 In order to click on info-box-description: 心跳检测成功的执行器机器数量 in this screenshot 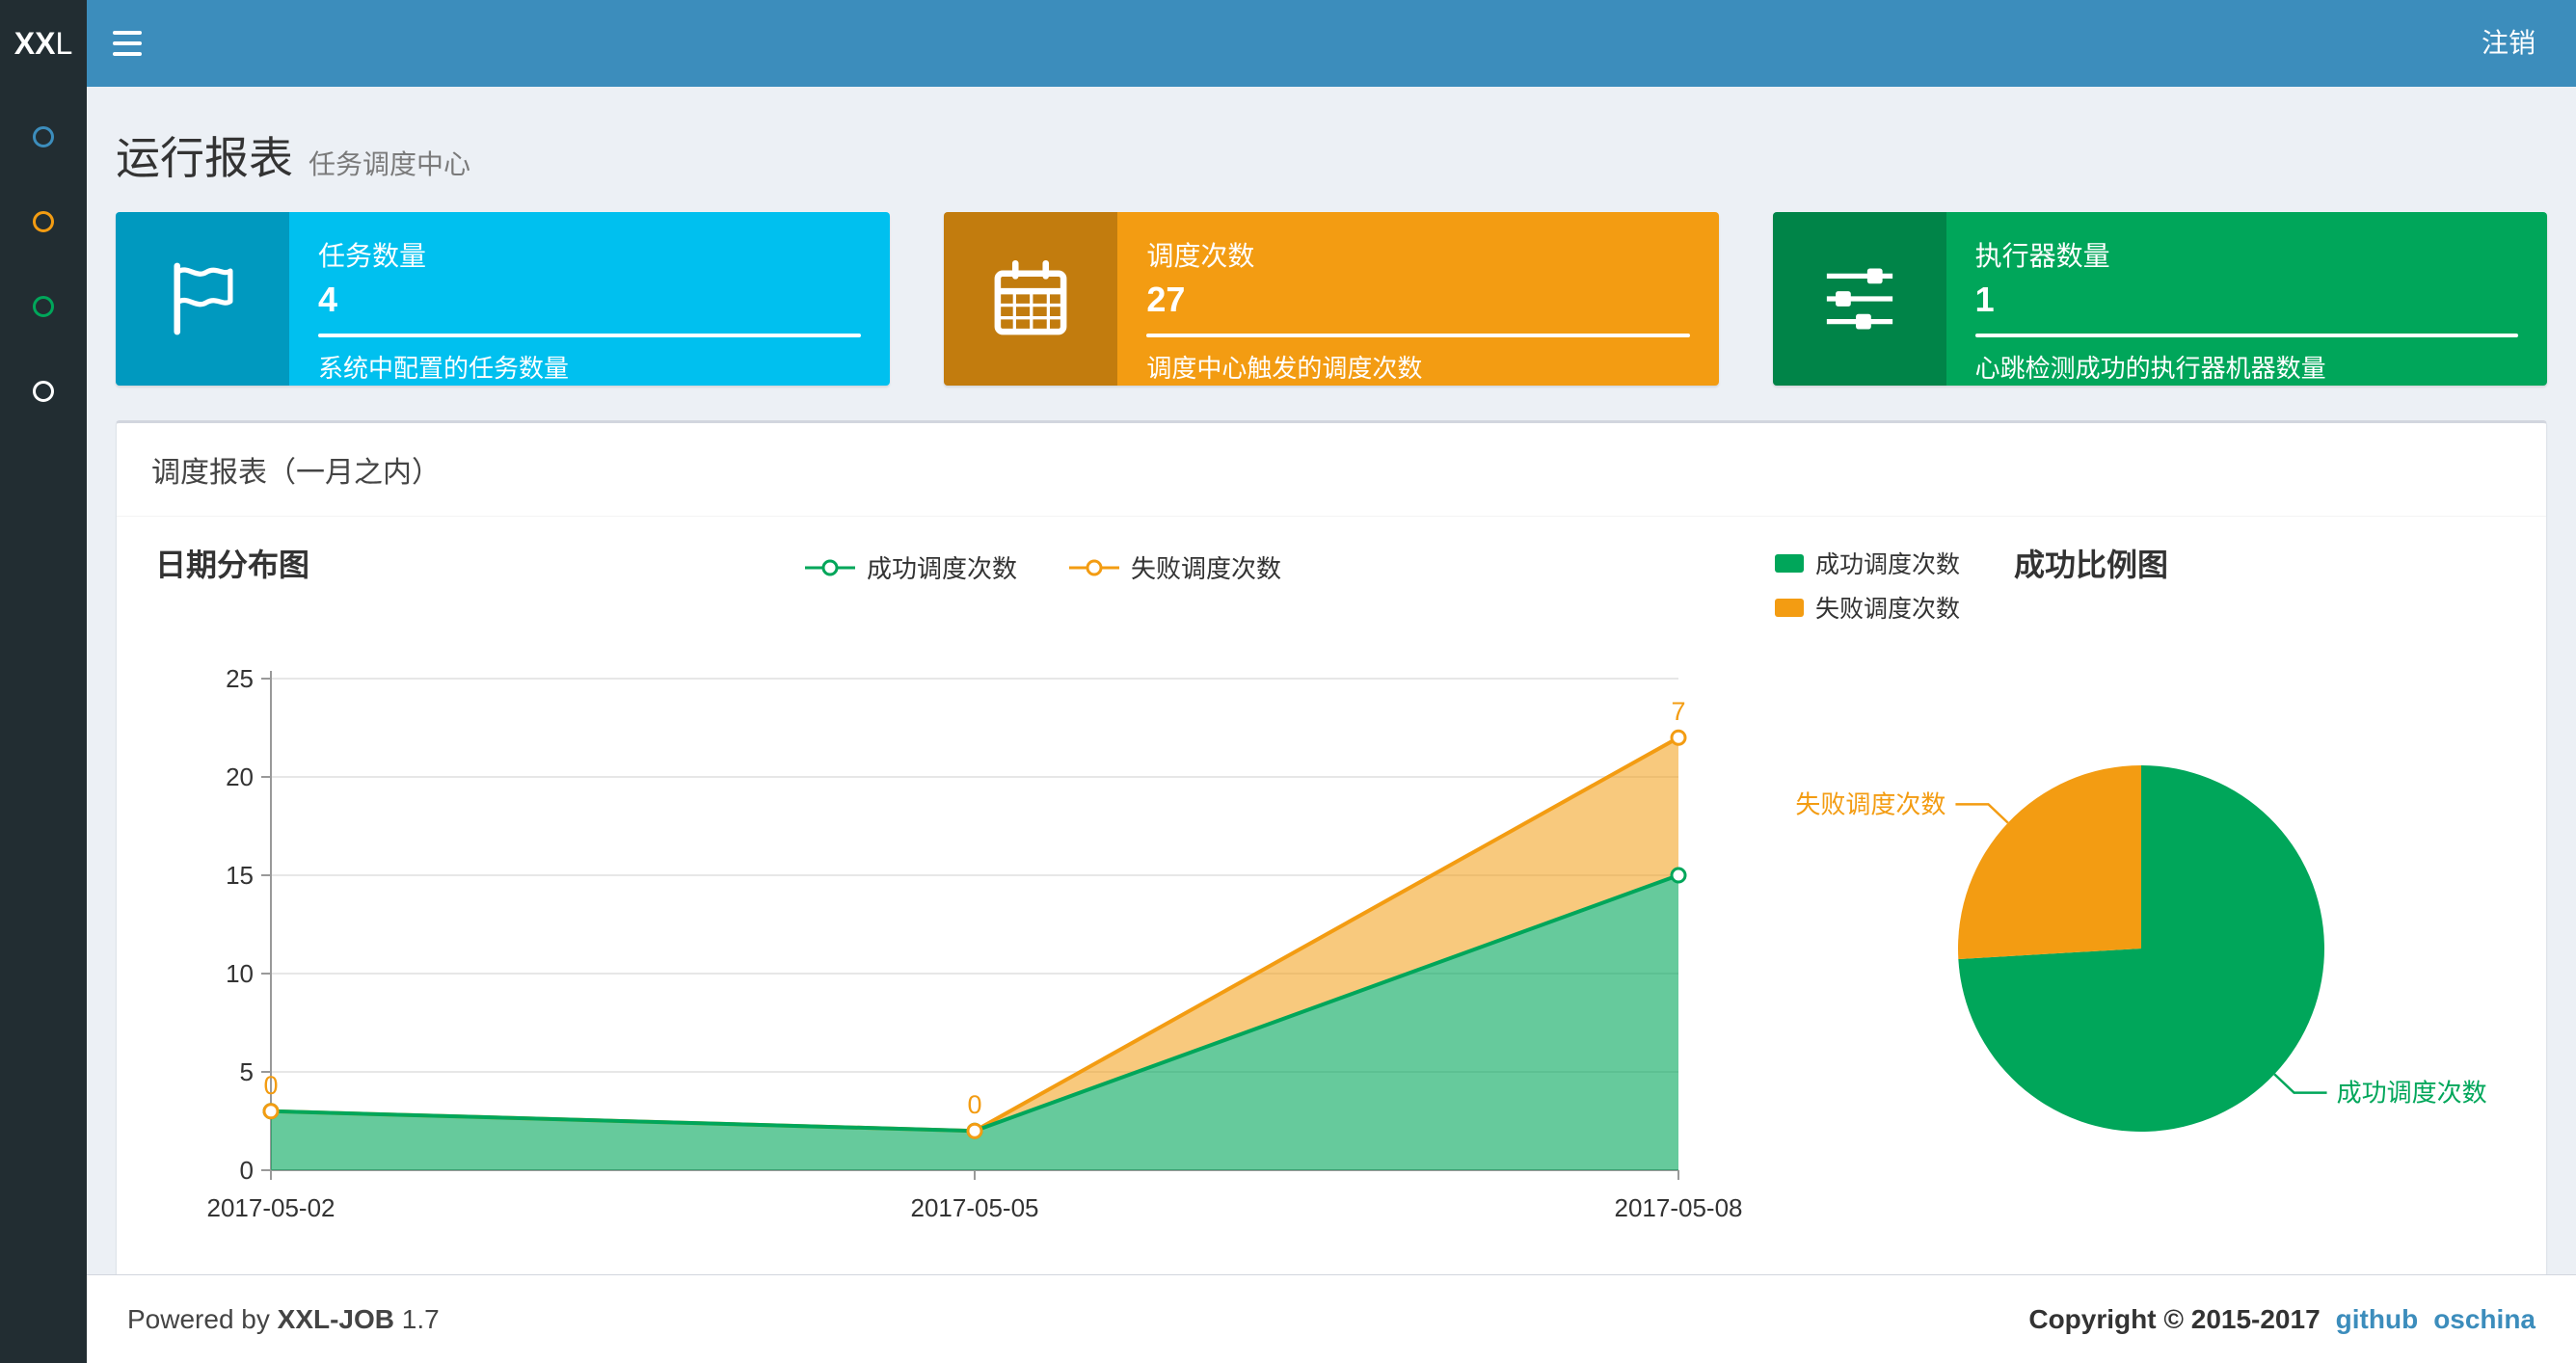, I will do `click(2150, 368)`.